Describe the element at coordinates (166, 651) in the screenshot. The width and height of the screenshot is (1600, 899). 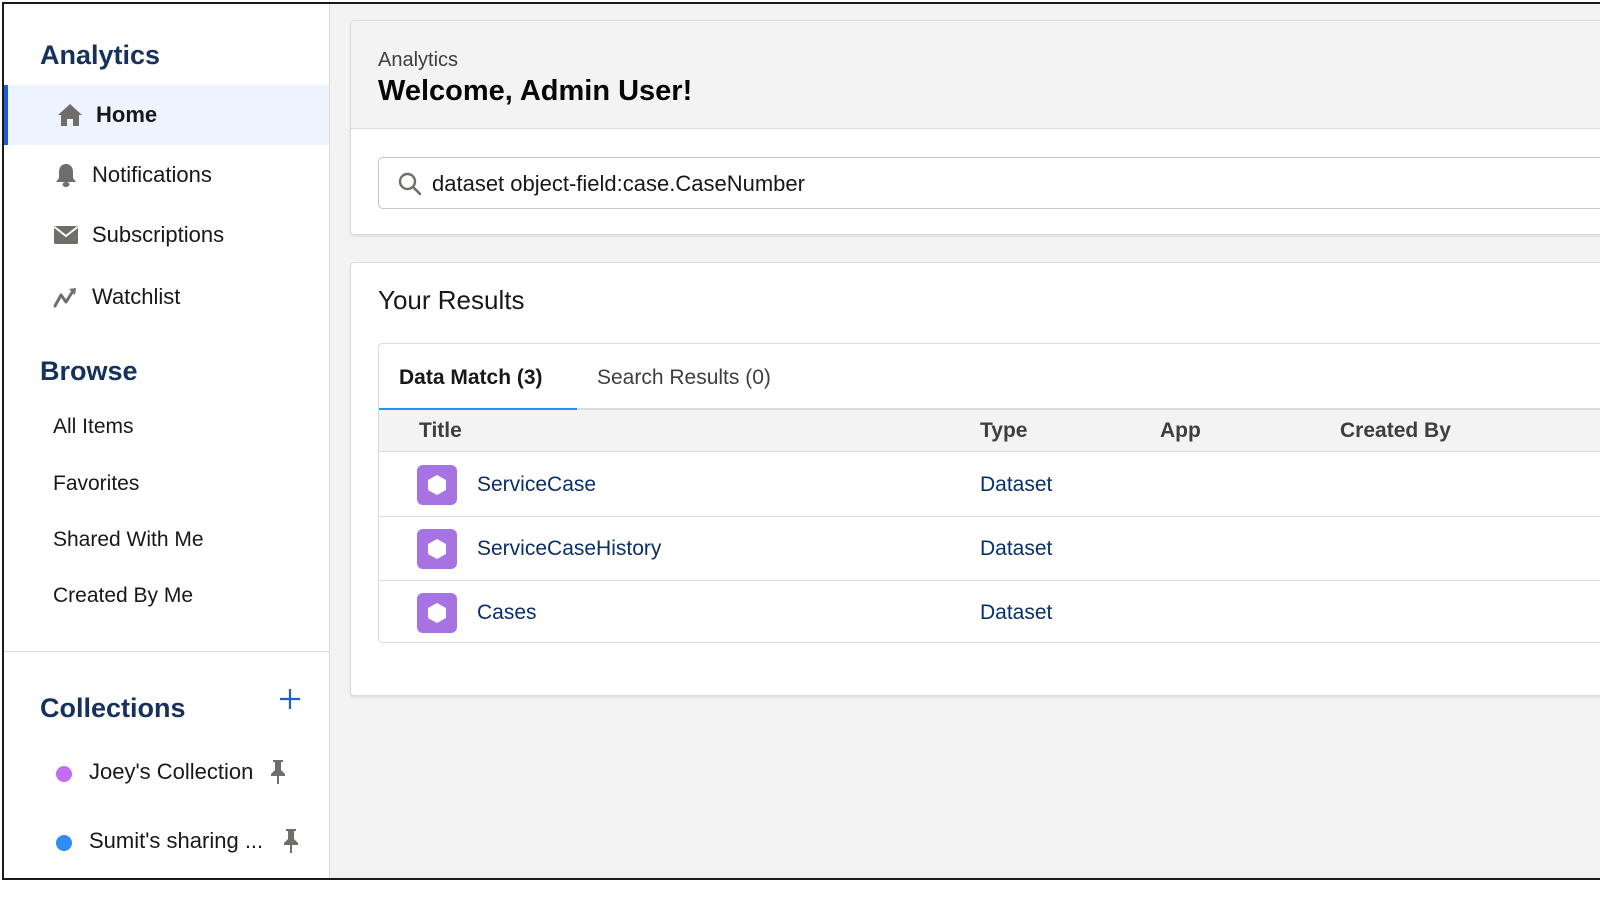
I see `sidebar-divider` at that location.